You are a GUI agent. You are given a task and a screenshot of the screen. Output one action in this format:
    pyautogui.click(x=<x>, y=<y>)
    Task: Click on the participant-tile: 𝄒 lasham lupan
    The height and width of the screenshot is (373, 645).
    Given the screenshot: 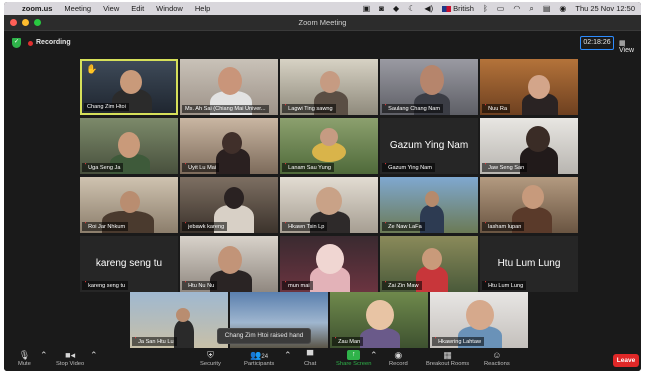 What is the action you would take?
    pyautogui.click(x=529, y=205)
    